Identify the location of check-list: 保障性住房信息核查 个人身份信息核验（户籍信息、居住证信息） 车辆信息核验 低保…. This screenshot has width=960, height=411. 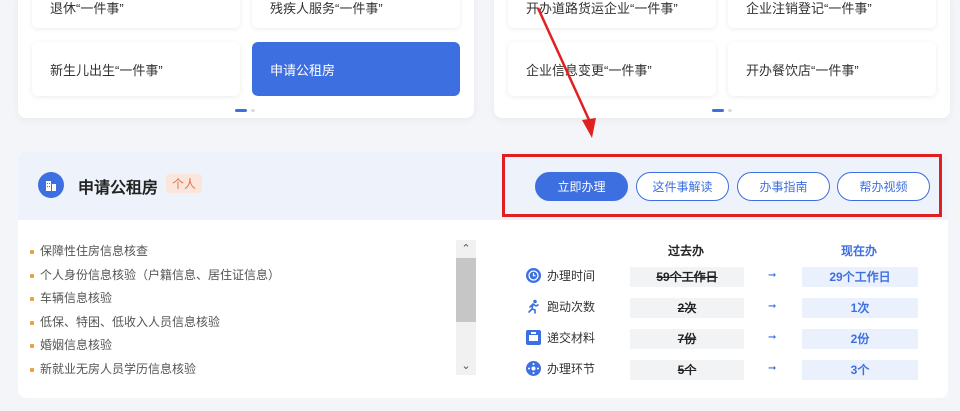
(235, 311).